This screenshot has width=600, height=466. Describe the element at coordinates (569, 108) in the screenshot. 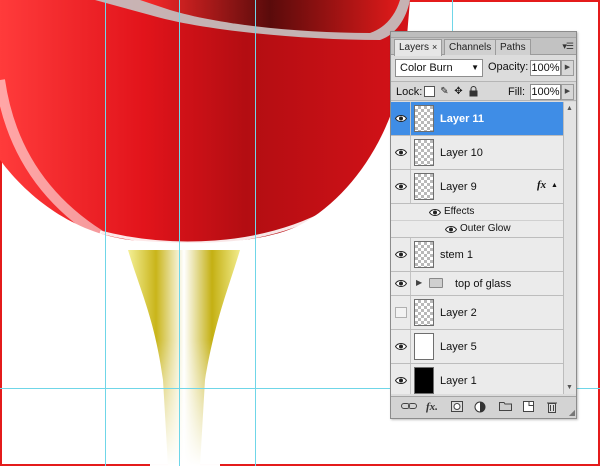

I see `scroll-up-arrow-icon: ▲` at that location.